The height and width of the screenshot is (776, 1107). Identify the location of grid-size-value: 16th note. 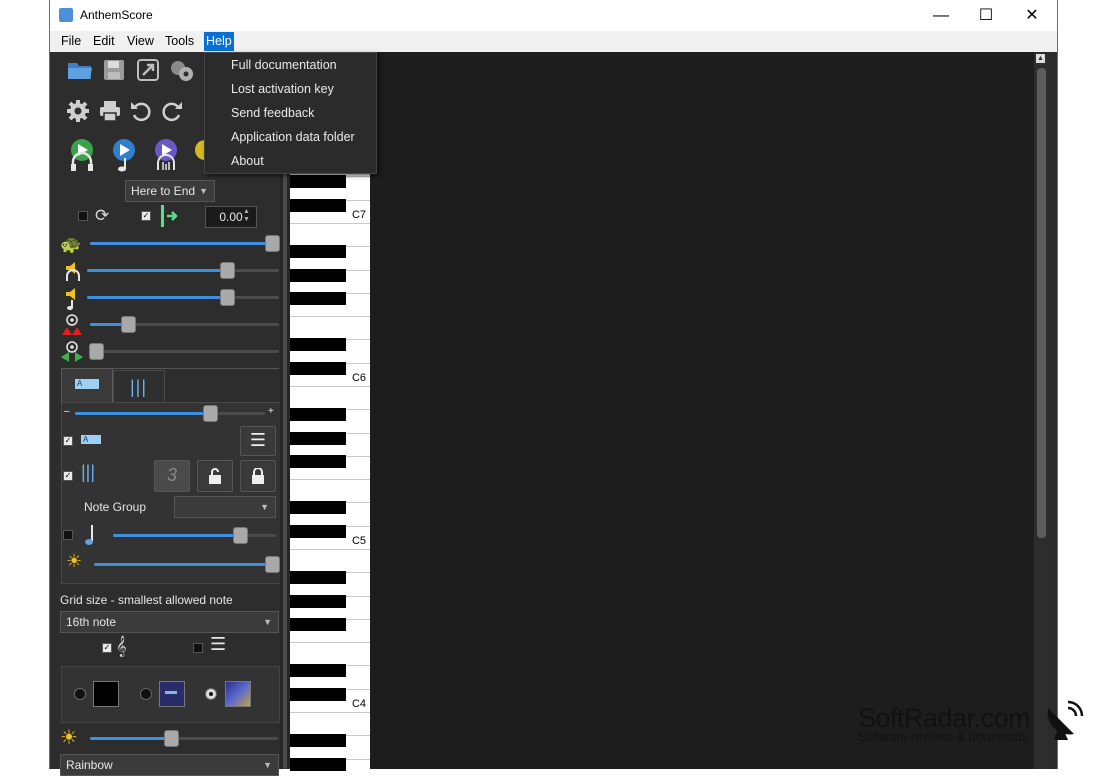
(91, 622).